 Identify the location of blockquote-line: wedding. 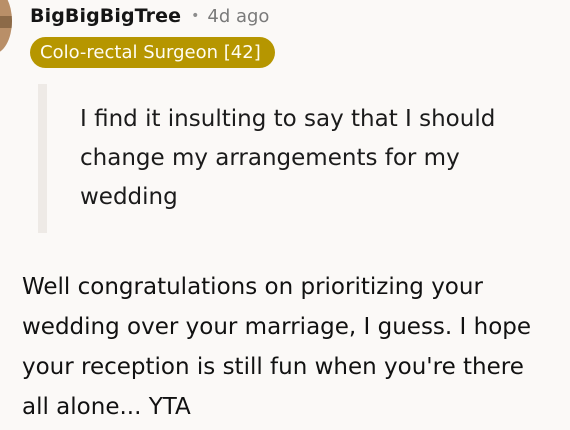
(129, 197).